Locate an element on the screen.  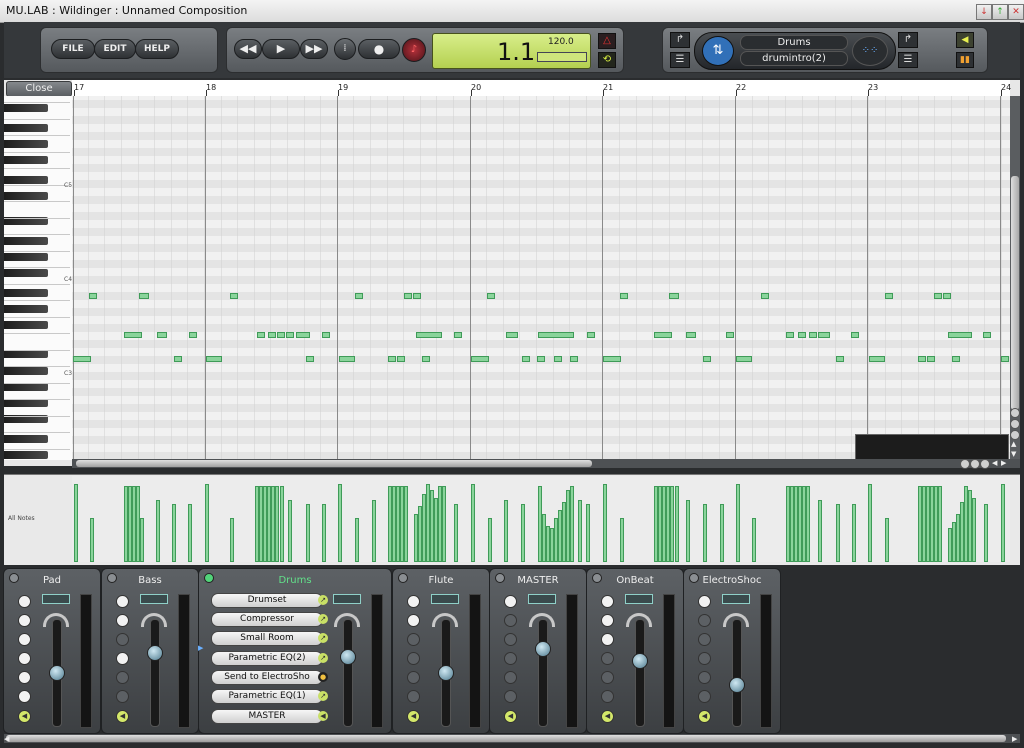
output-slot: MASTER ◀ is located at coordinates (269, 716).